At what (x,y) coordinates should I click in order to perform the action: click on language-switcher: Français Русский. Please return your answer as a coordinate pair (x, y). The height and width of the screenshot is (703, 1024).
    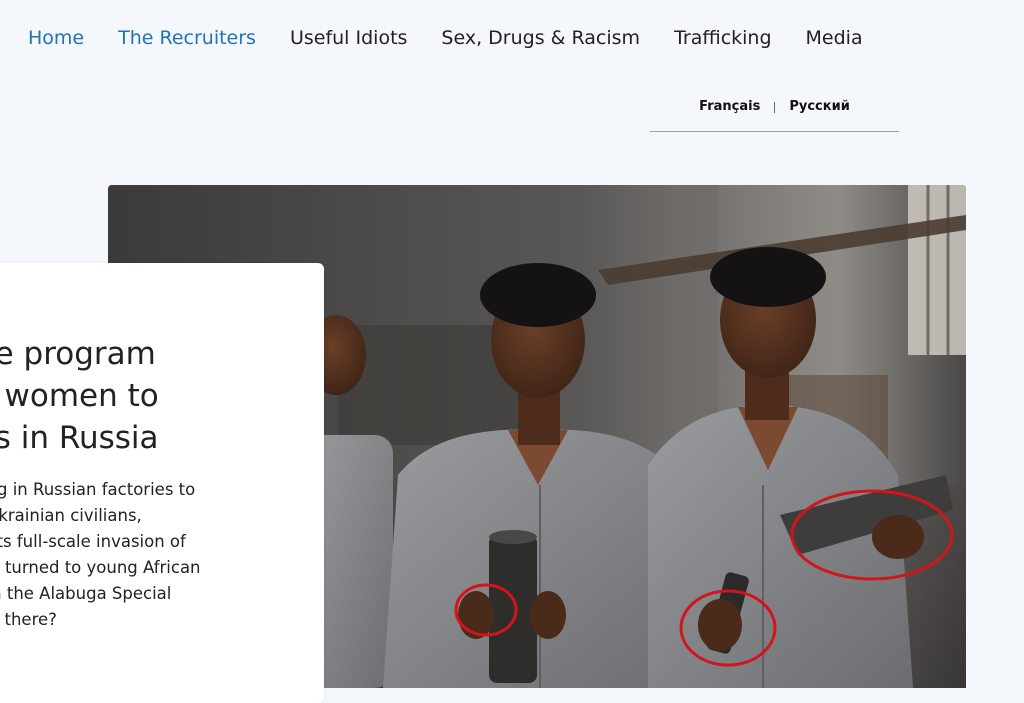
    Looking at the image, I should click on (774, 115).